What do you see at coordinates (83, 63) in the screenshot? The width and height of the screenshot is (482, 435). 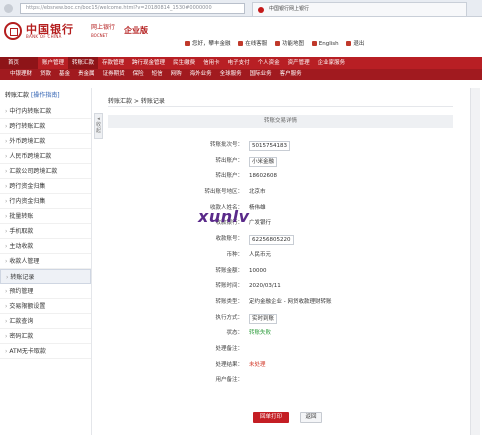 I see `nav-item-active: 转账汇款` at bounding box center [83, 63].